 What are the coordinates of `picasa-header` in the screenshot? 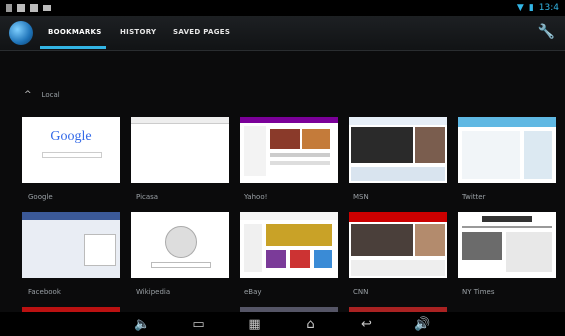 It's located at (180, 120).